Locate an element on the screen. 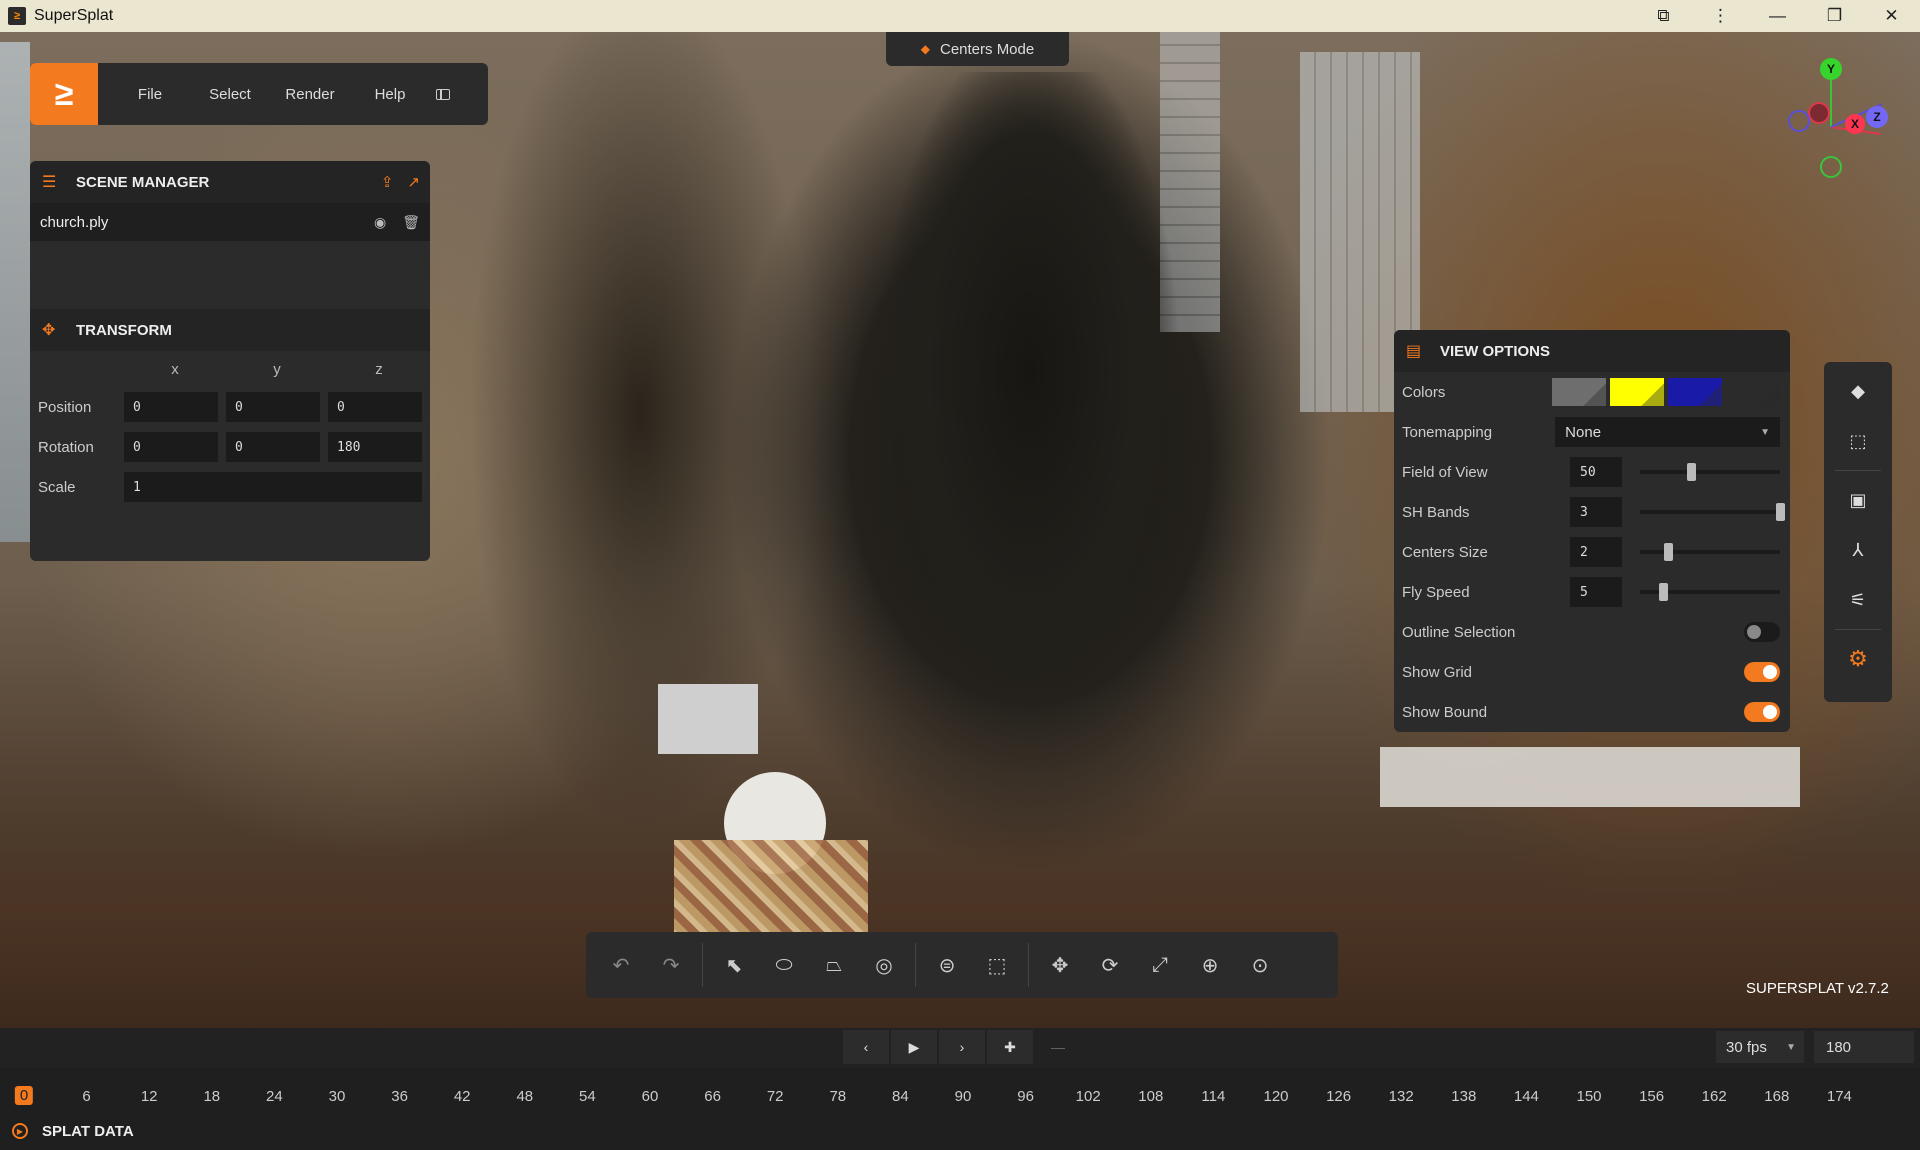 The width and height of the screenshot is (1920, 1150). bottom-toolbar: ↶ ↷ ⬉ ⬭ ⏢ ◎ ⊜ ⬚ ✥ ⟳ ⤢ ⊕ ⊙ is located at coordinates (962, 965).